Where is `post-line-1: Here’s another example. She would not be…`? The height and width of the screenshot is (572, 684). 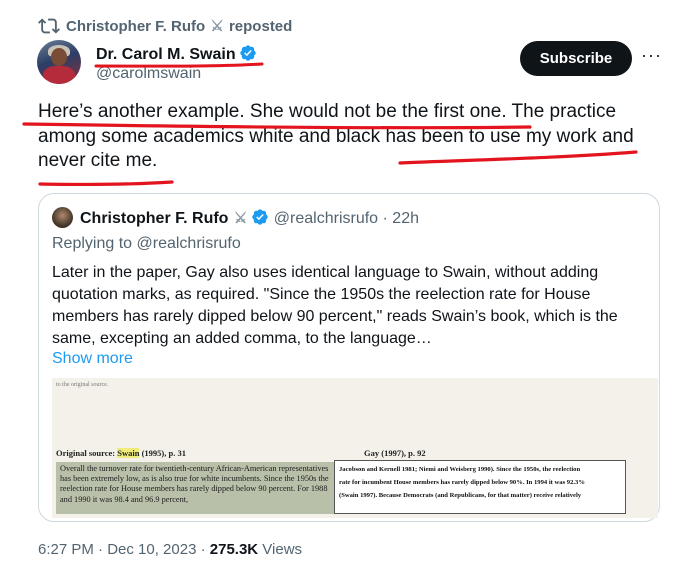 post-line-1: Here’s another example. She would not be… is located at coordinates (327, 111).